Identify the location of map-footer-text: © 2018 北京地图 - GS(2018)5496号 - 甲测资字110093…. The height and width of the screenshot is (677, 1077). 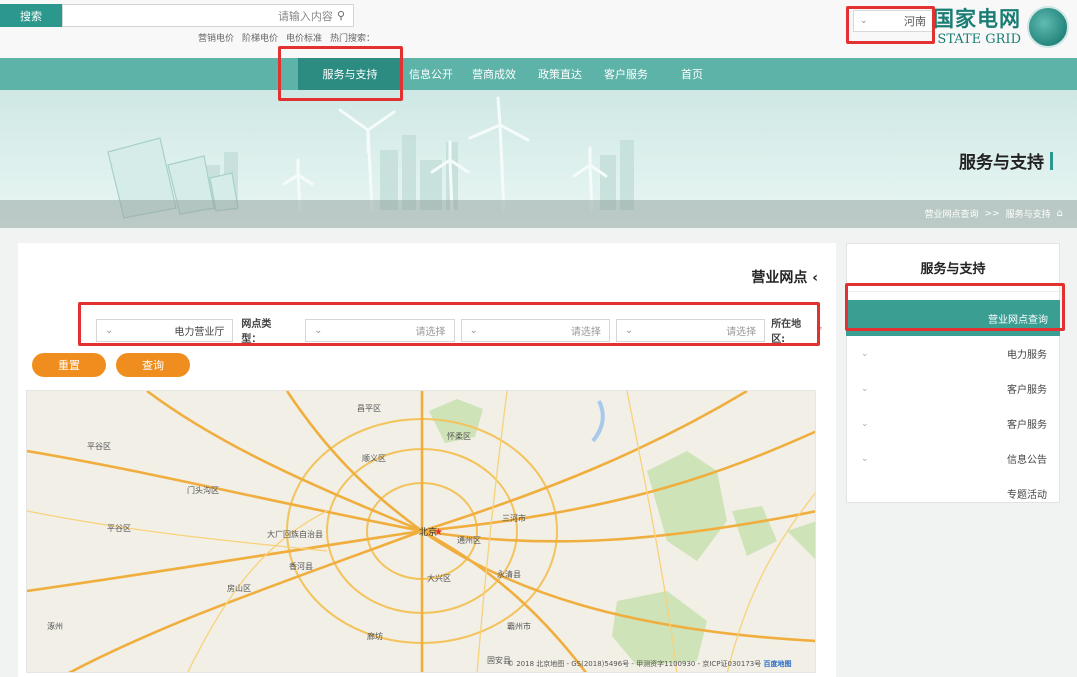
(634, 664).